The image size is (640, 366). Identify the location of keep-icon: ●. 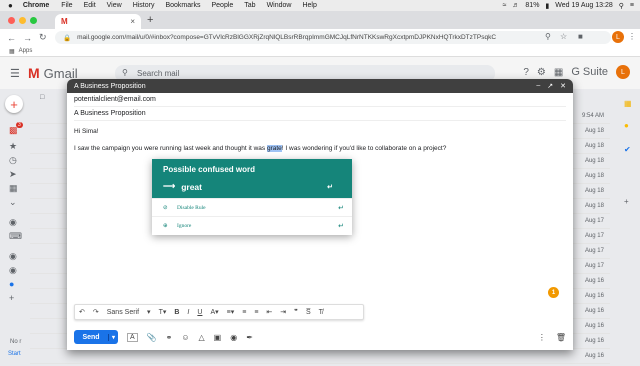
(626, 125).